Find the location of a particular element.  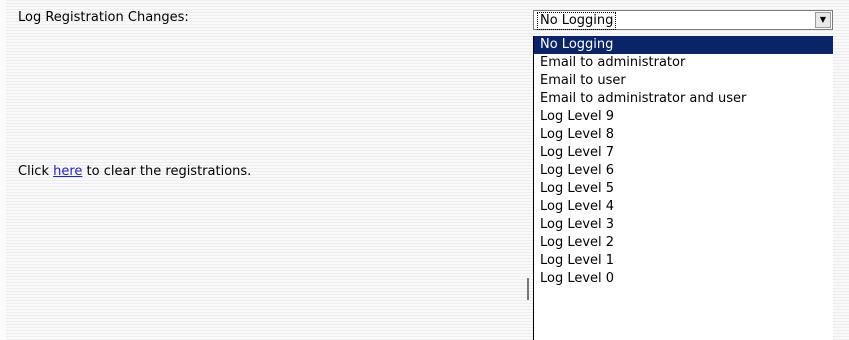

clear-registrations-text: Click here to clear the registrations. is located at coordinates (134, 172).